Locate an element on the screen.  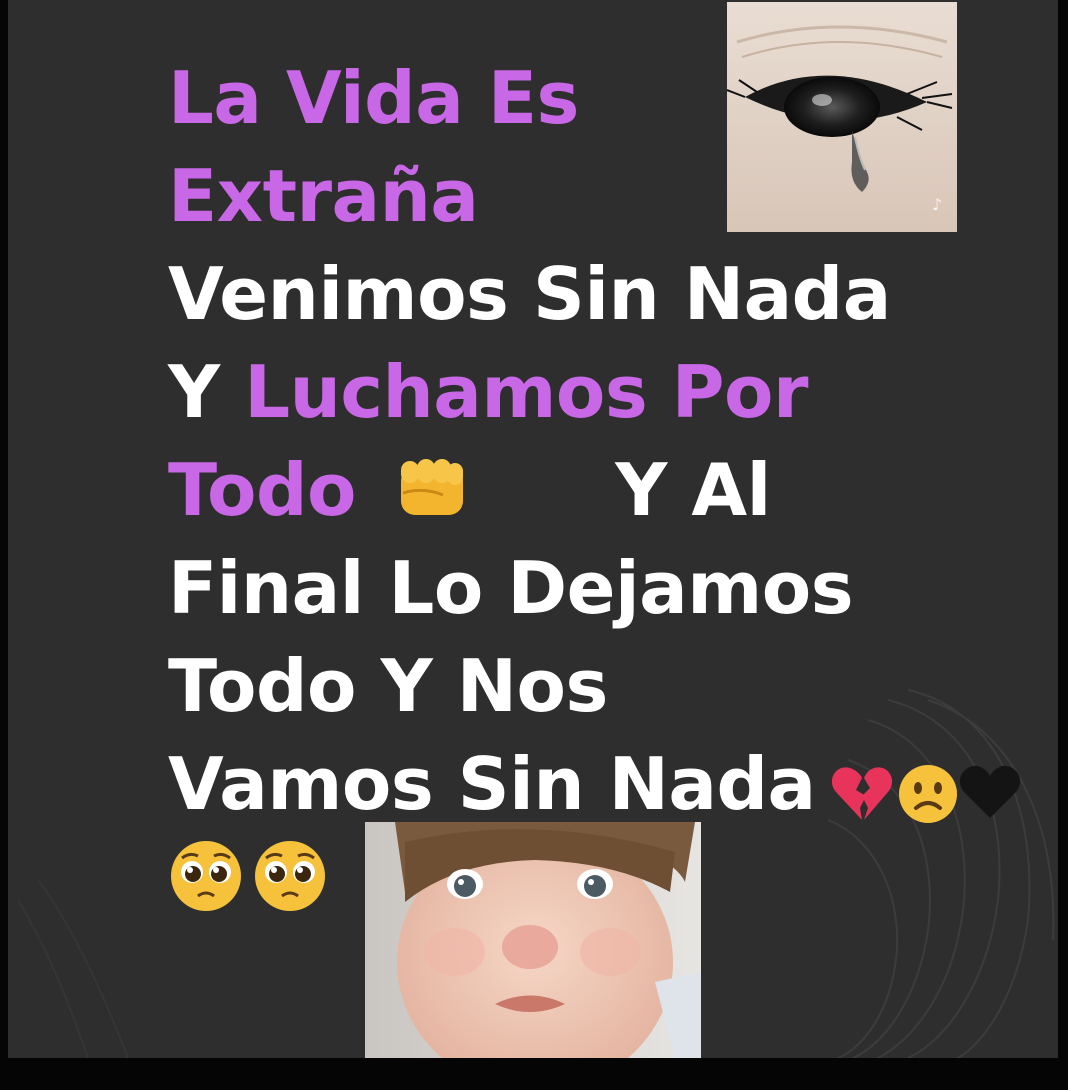
title-line-2: Extraña is located at coordinates (323, 196).